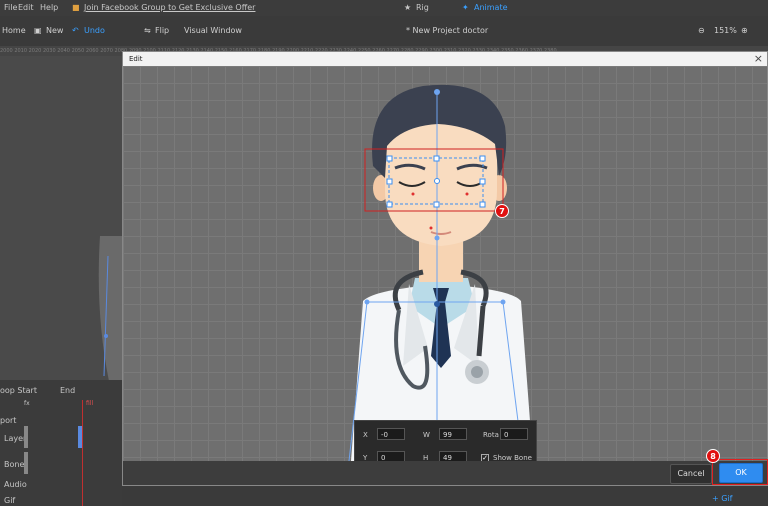 The image size is (768, 506). I want to click on x-label: X, so click(365, 435).